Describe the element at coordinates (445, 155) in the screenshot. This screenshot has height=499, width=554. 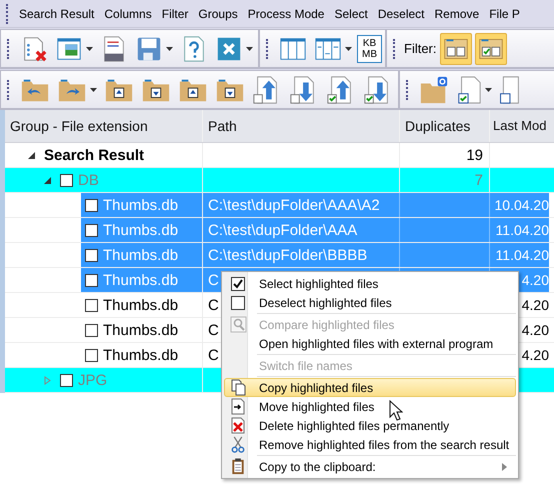
I see `table-cell: 19` at that location.